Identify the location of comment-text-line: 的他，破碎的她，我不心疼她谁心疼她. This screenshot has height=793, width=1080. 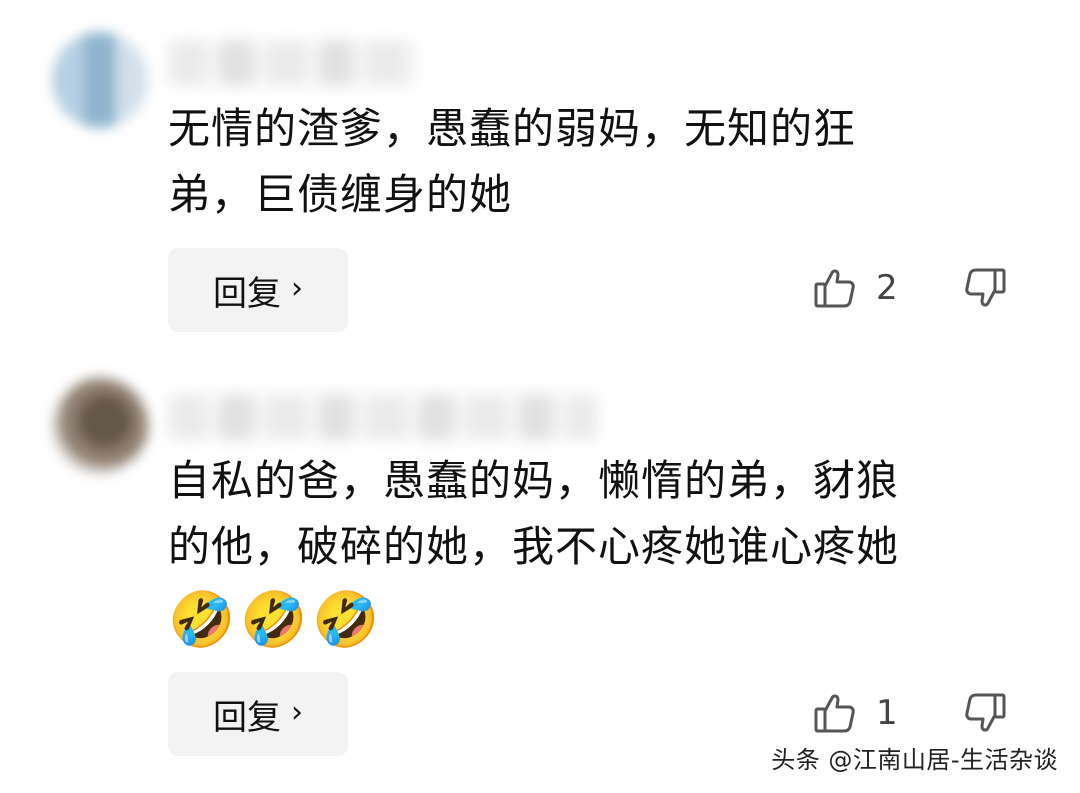
(534, 546).